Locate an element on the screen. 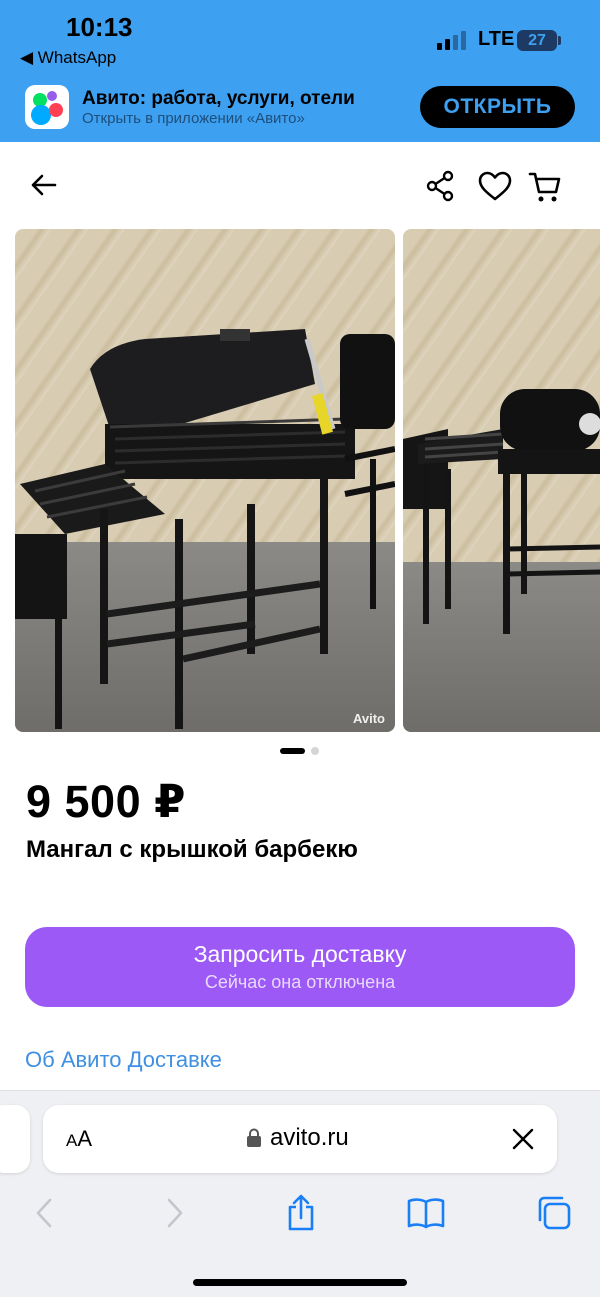  home-indicator is located at coordinates (300, 1282).